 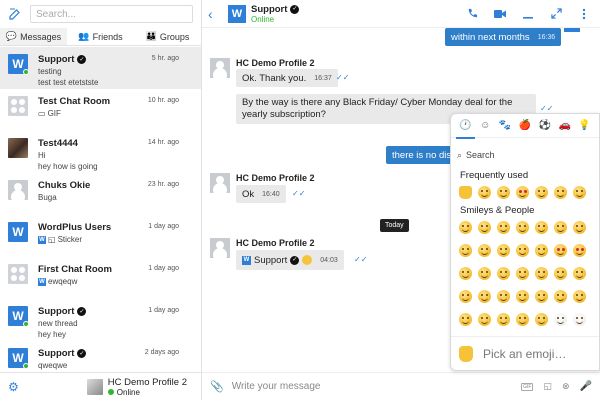 I want to click on incoming-message: W Support ✓ 04:03, so click(x=290, y=260).